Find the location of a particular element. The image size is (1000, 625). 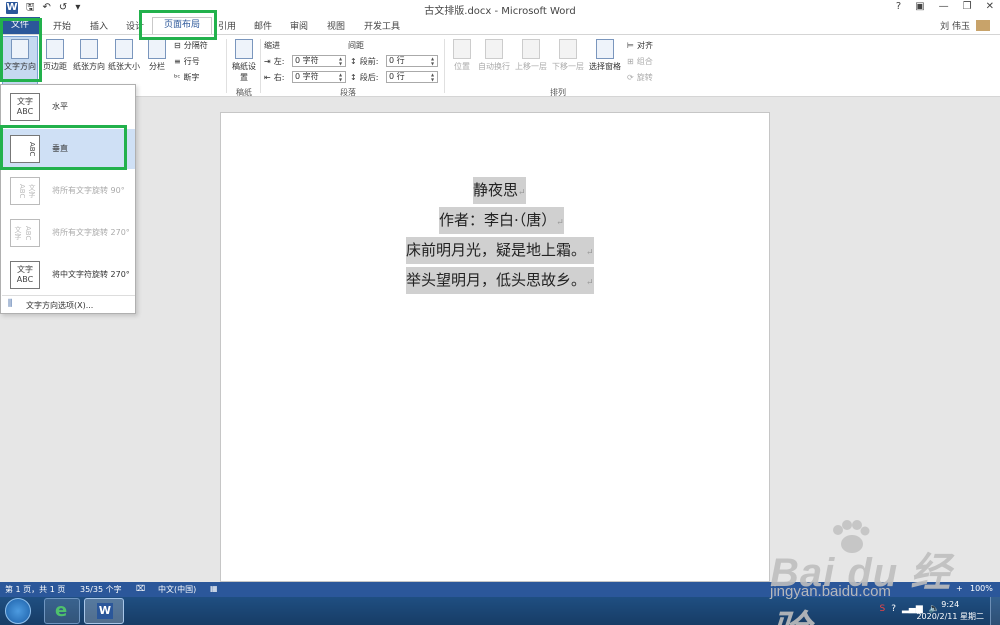

menu-item-label: 将所有文字旋转 270° is located at coordinates (91, 232).